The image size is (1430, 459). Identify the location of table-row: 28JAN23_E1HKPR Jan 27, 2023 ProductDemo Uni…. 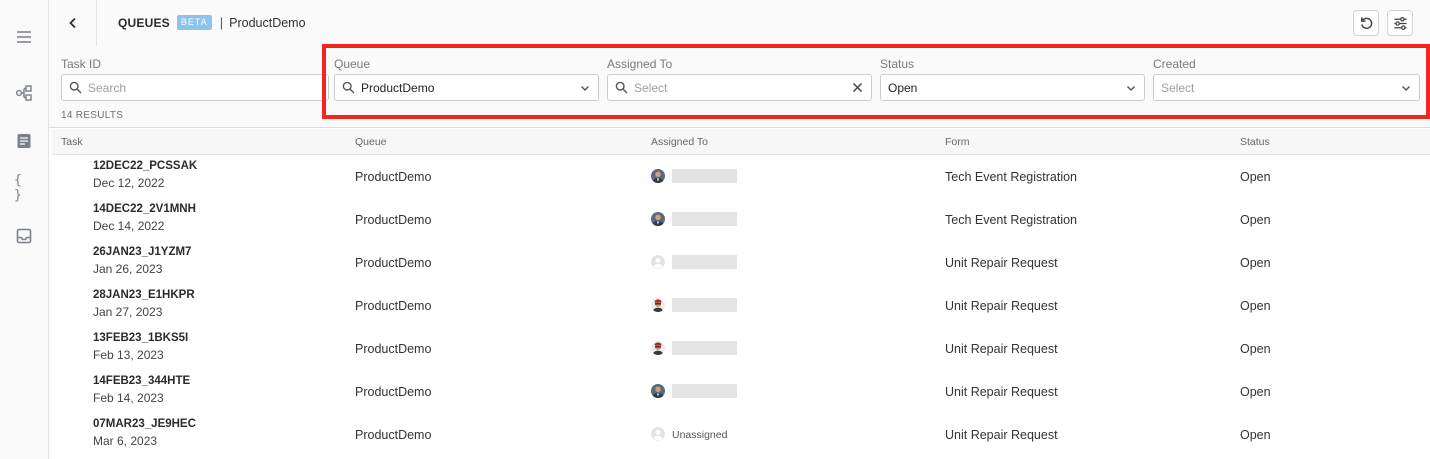
(741, 305).